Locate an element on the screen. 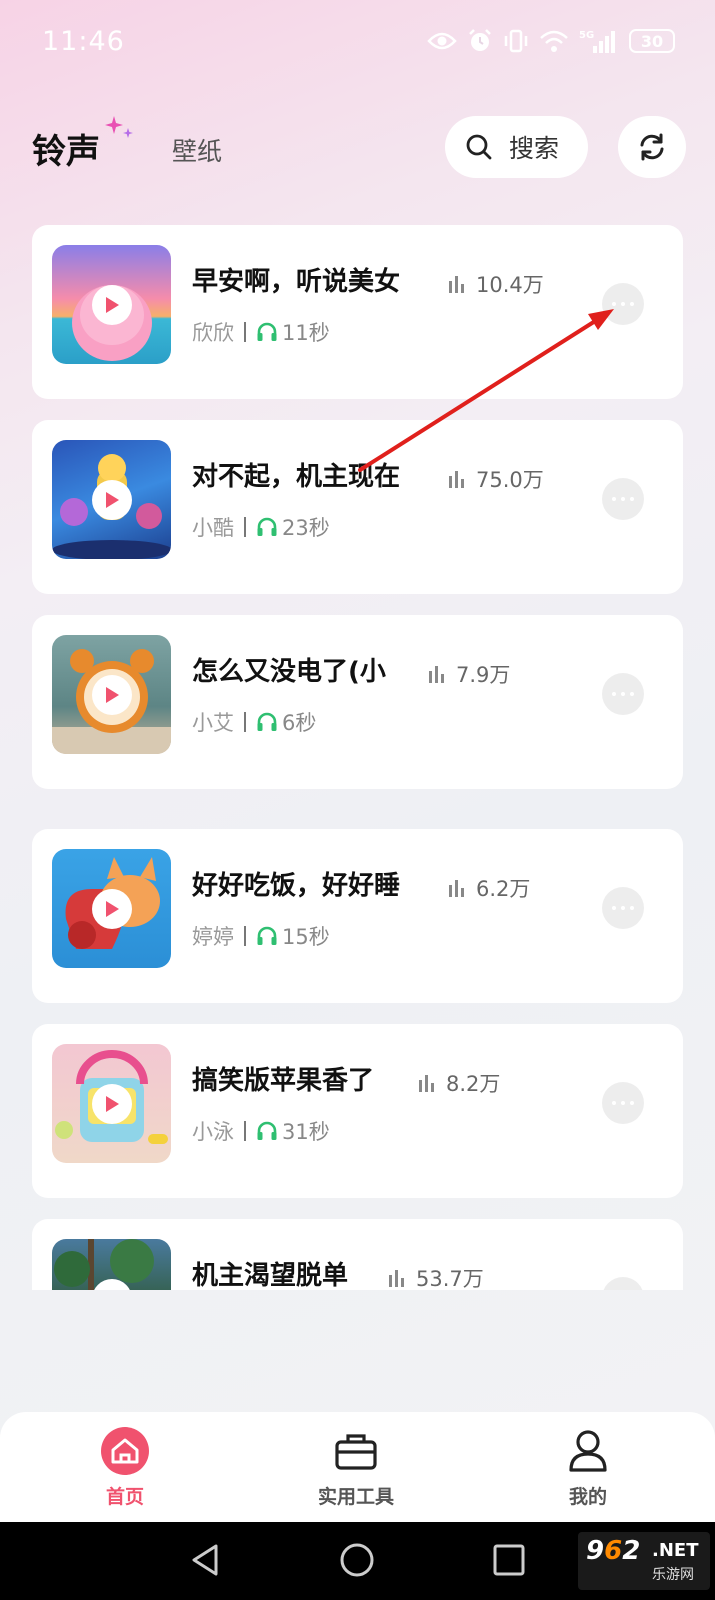 This screenshot has width=715, height=1600. nav-home-label: 首页 is located at coordinates (124, 1497).